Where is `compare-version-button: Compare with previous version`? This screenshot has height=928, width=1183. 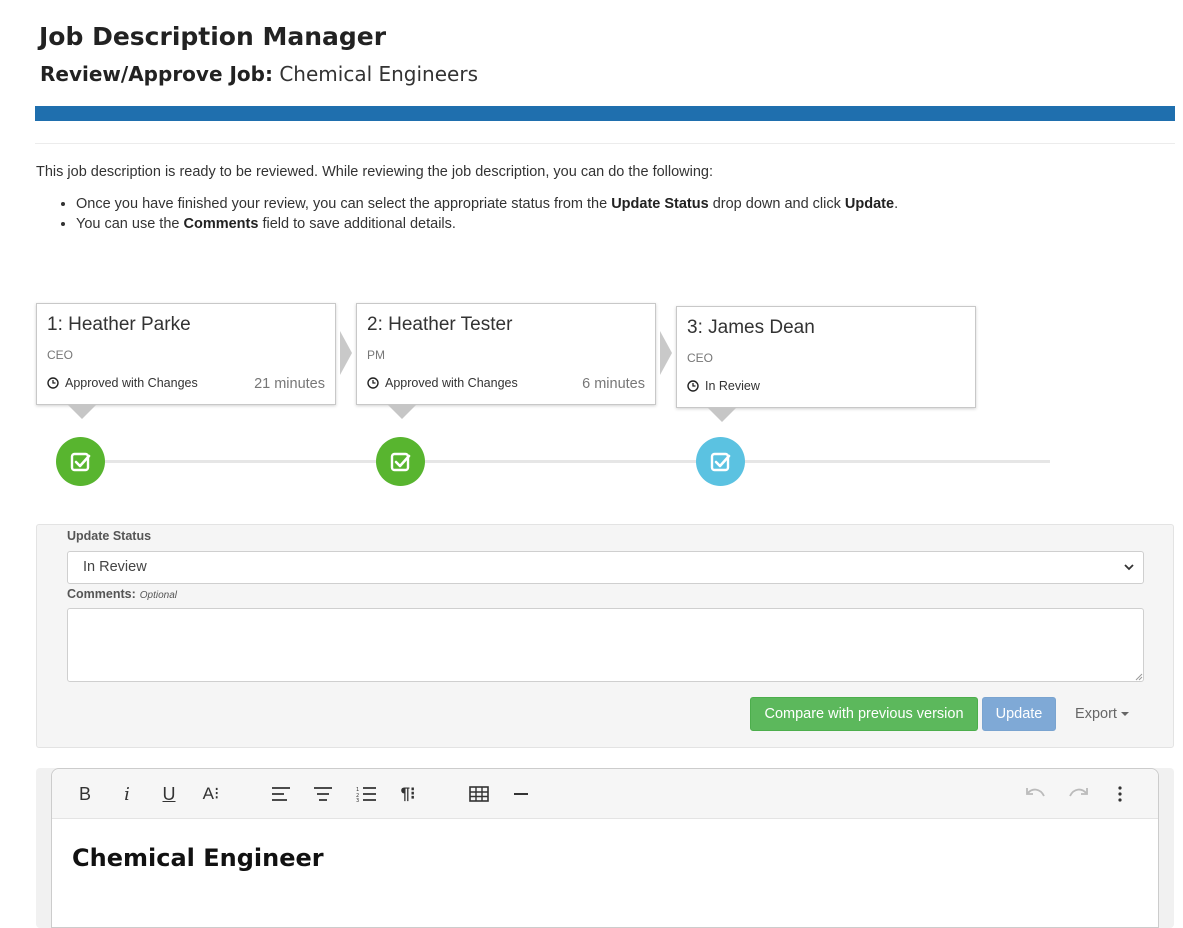
compare-version-button: Compare with previous version is located at coordinates (864, 714).